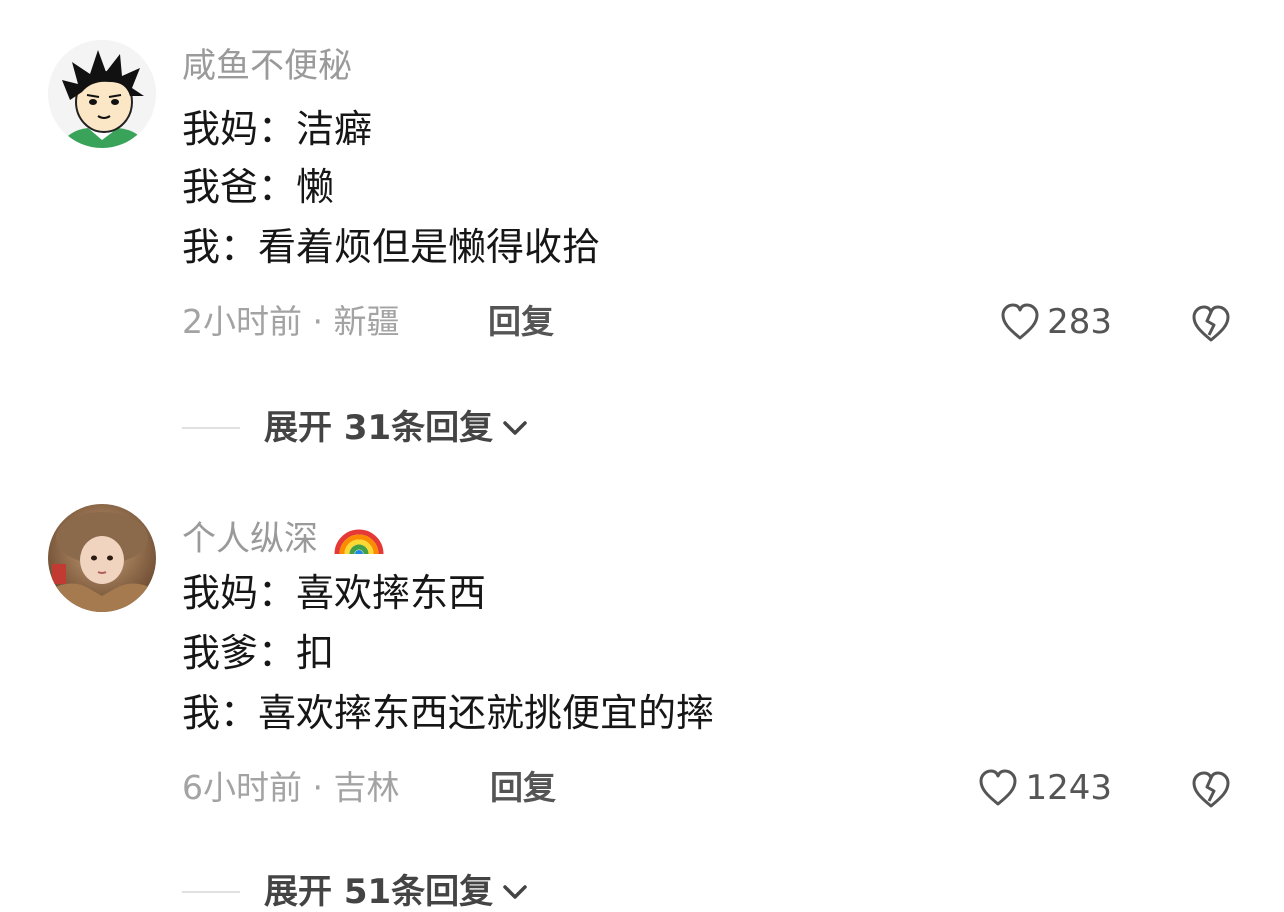 Image resolution: width=1284 pixels, height=912 pixels. I want to click on dislike-button, so click(1211, 792).